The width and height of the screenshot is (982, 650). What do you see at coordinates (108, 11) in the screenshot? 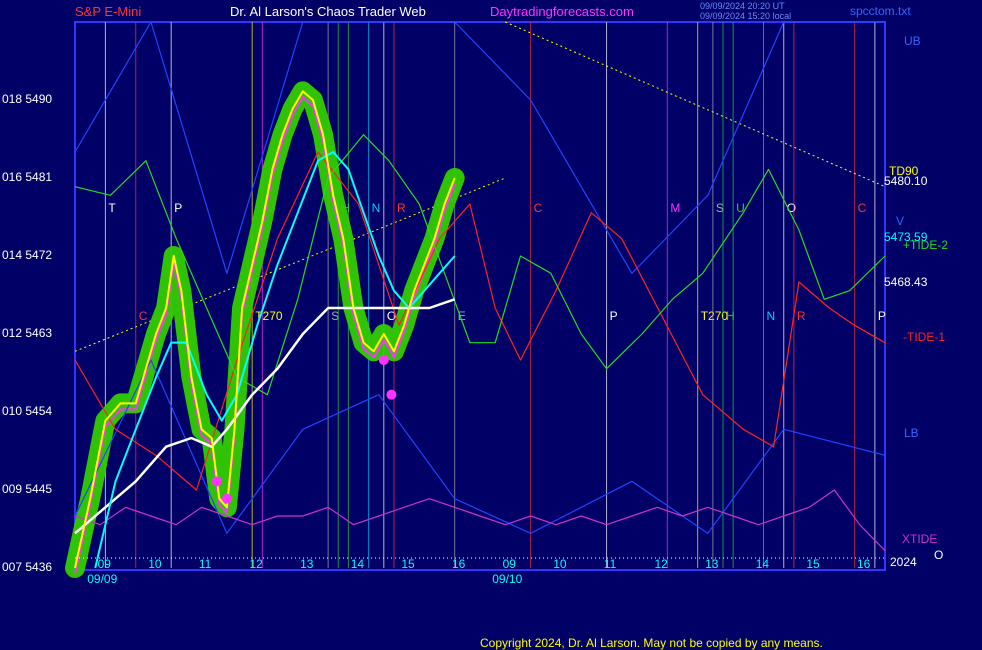
I see `instrument-label: S&P E-Mini` at bounding box center [108, 11].